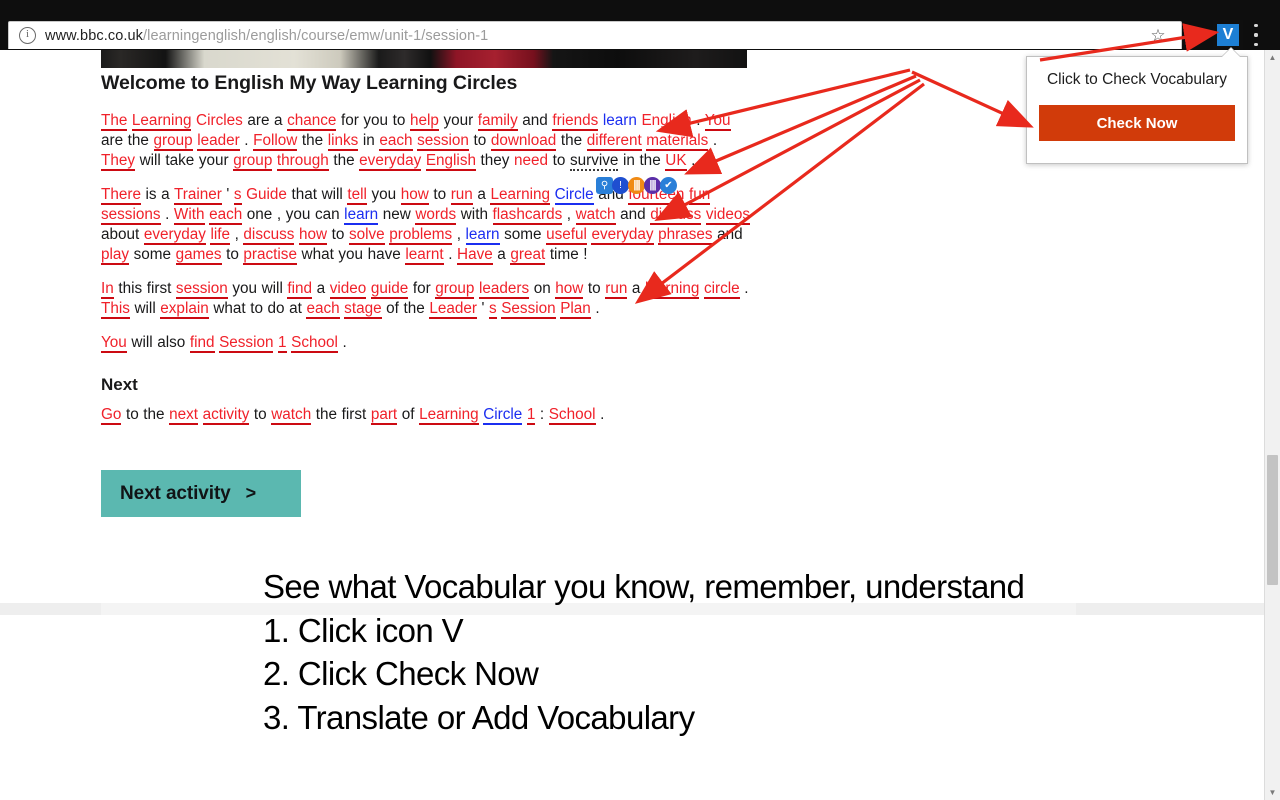  I want to click on vocab-word: tell, so click(357, 195).